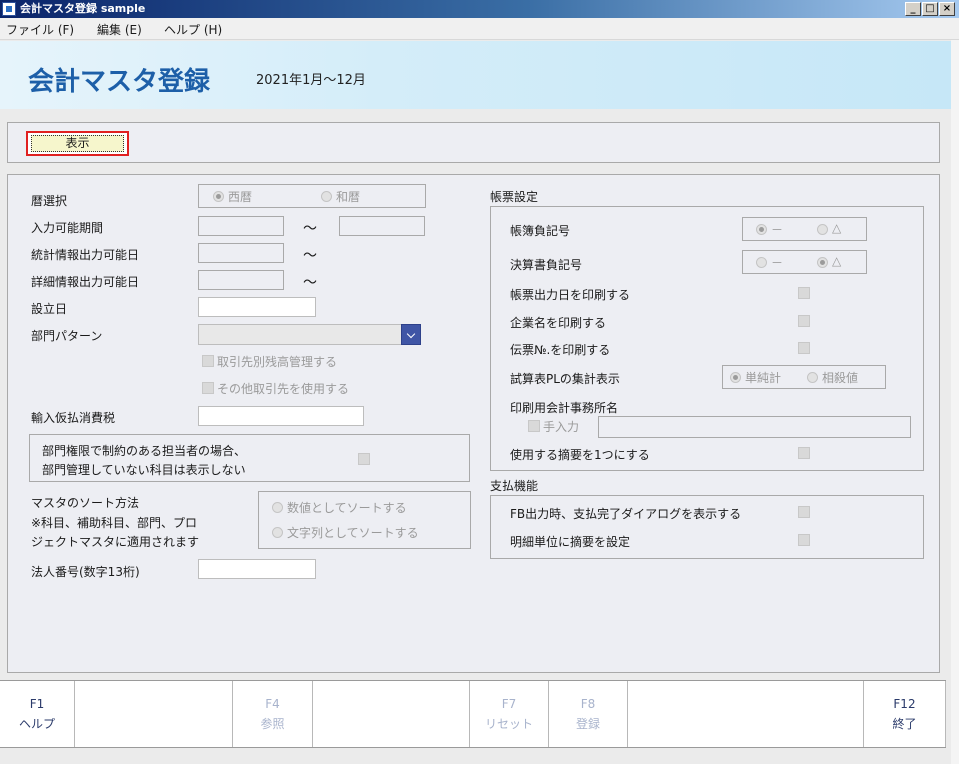  What do you see at coordinates (40, 29) in the screenshot?
I see `menu-file: ファイル (F)` at bounding box center [40, 29].